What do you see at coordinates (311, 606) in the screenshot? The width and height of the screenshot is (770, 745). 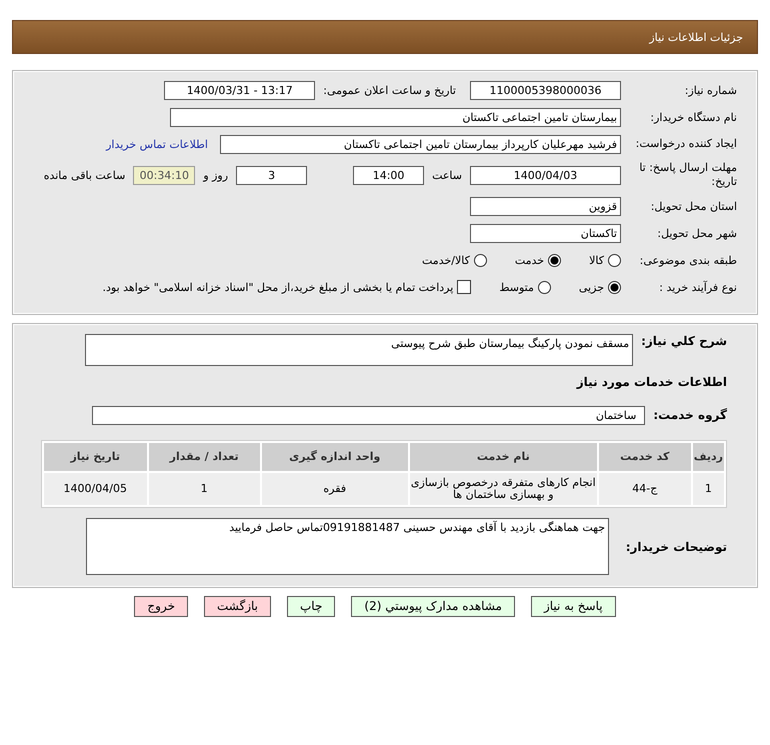 I see `action-button: چاپ` at bounding box center [311, 606].